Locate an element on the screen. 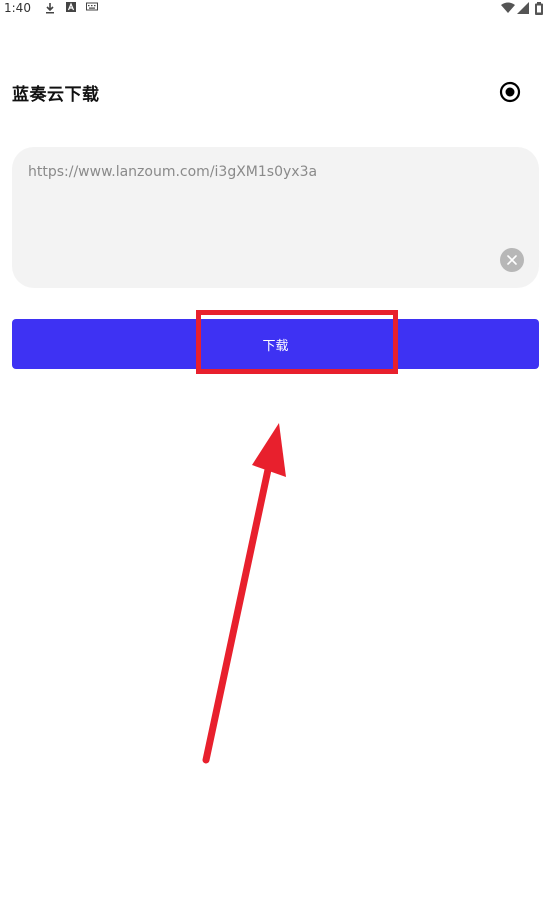 Image resolution: width=548 pixels, height=921 pixels. record-icon is located at coordinates (510, 92).